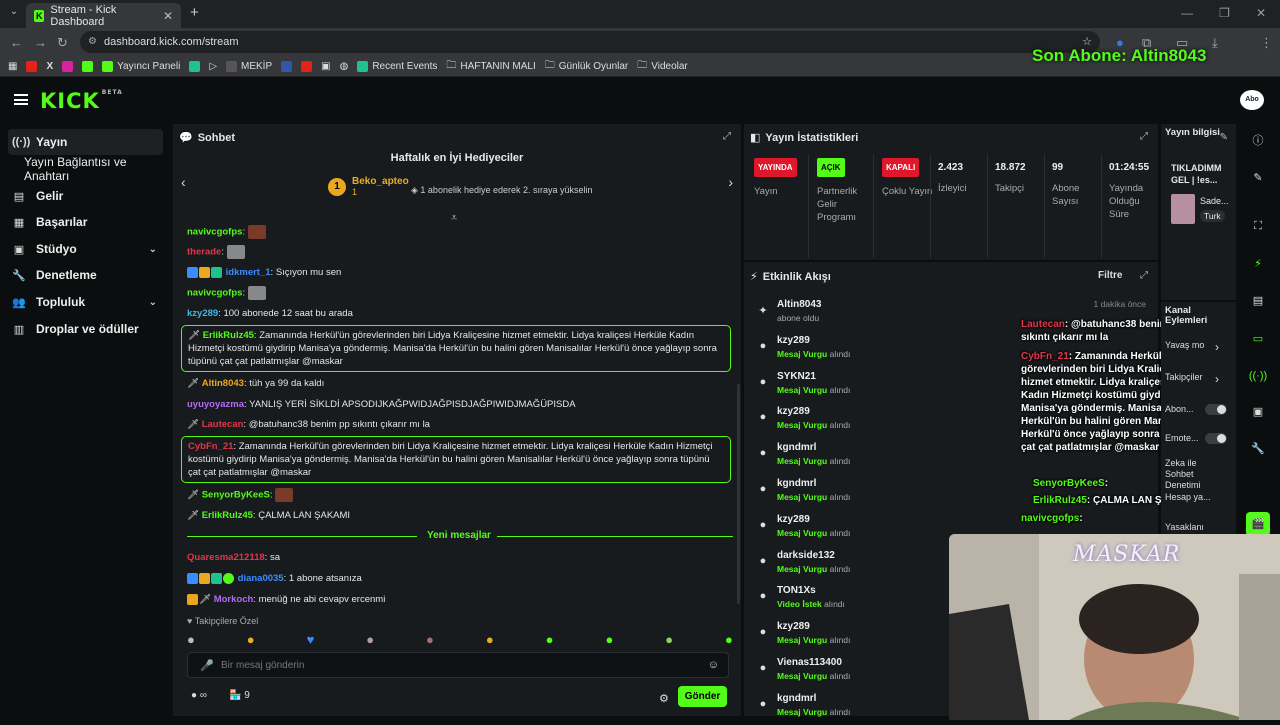 This screenshot has height=725, width=1280. I want to click on back-icon: ←, so click(16, 42).